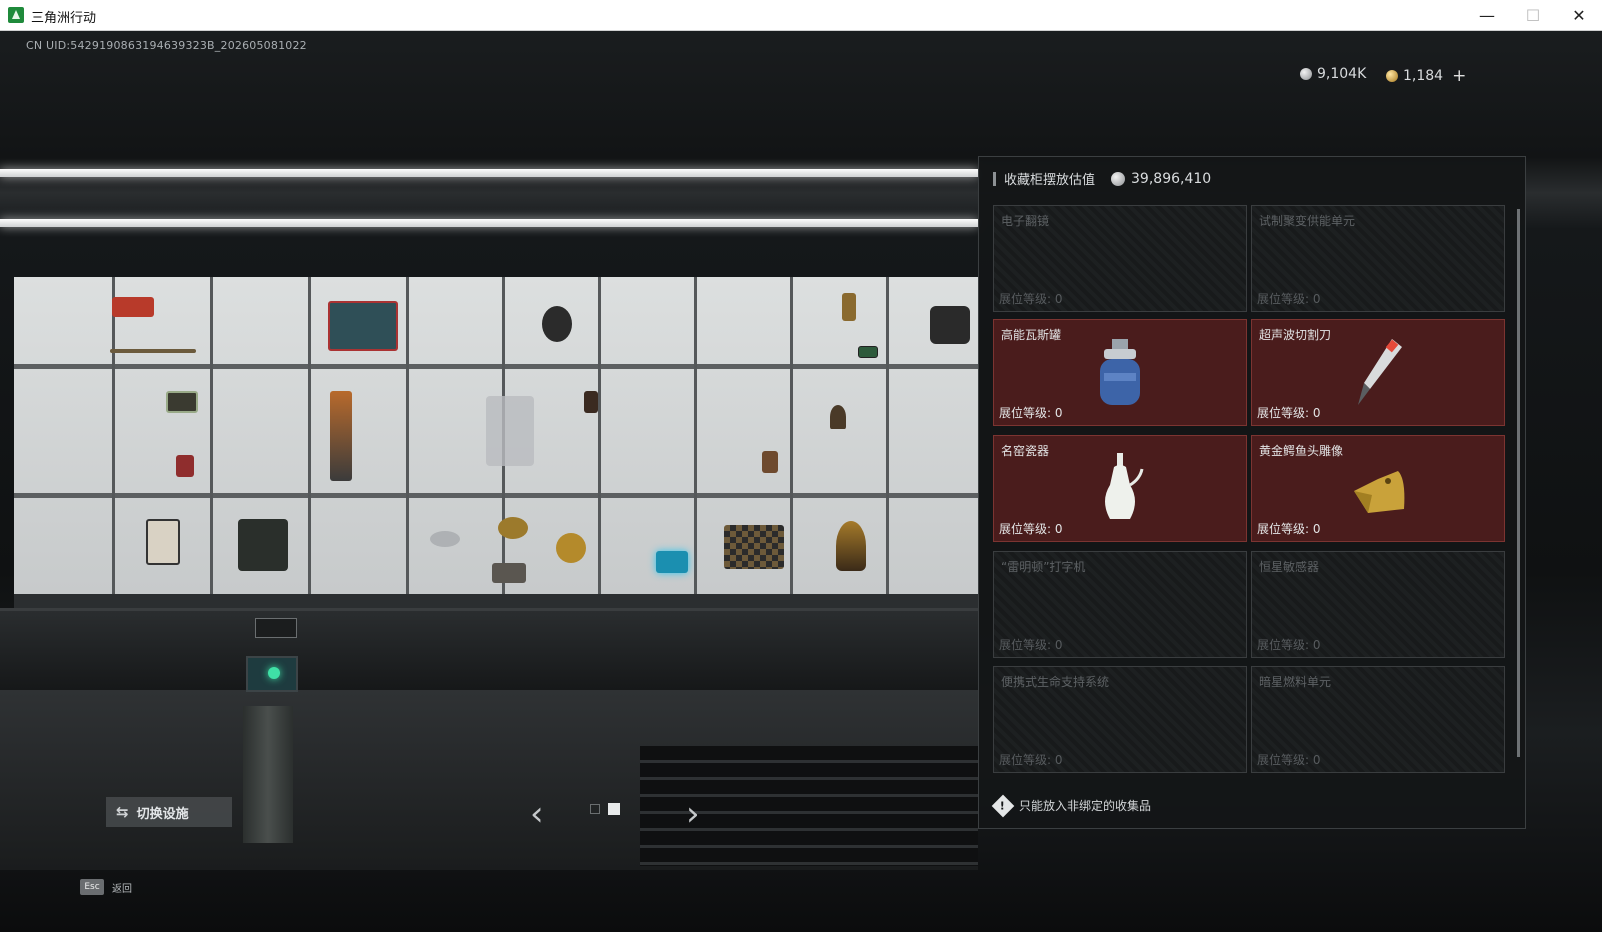 The width and height of the screenshot is (1602, 932). Describe the element at coordinates (1120, 258) in the screenshot. I see `collection-slot: 电子翻镜 展位等级: 0` at that location.